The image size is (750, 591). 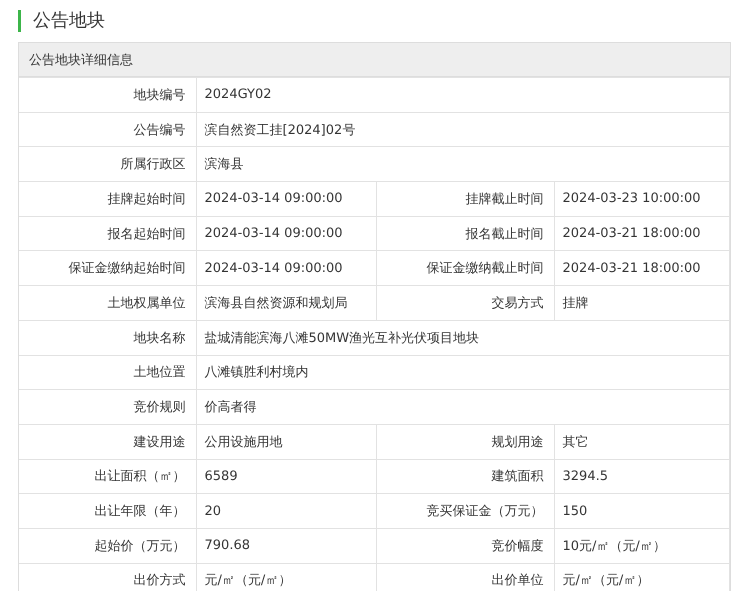 I want to click on field-label: 土地权属单位, so click(x=107, y=303).